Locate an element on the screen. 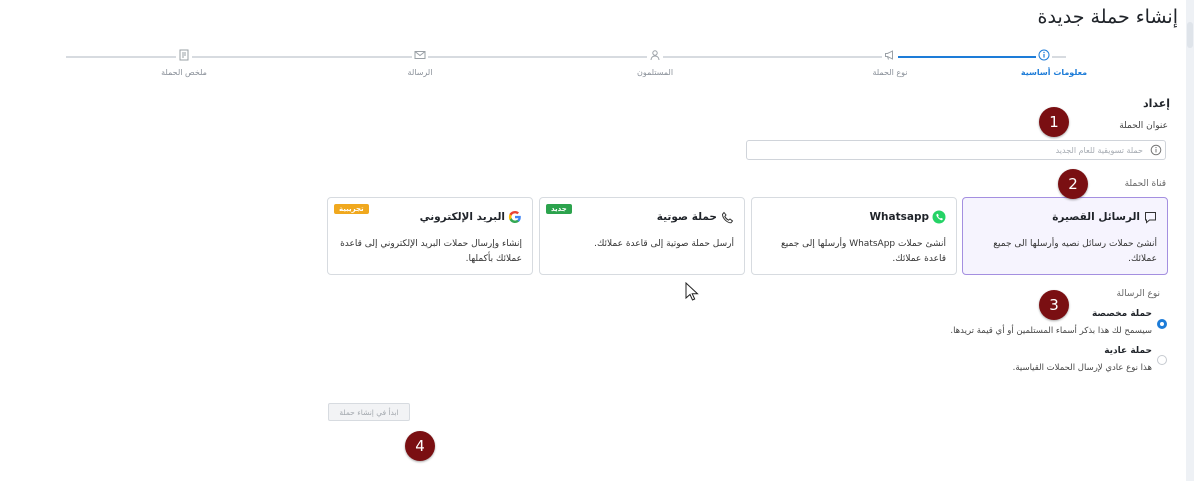  channel-title: حملة صوتية is located at coordinates (686, 217).